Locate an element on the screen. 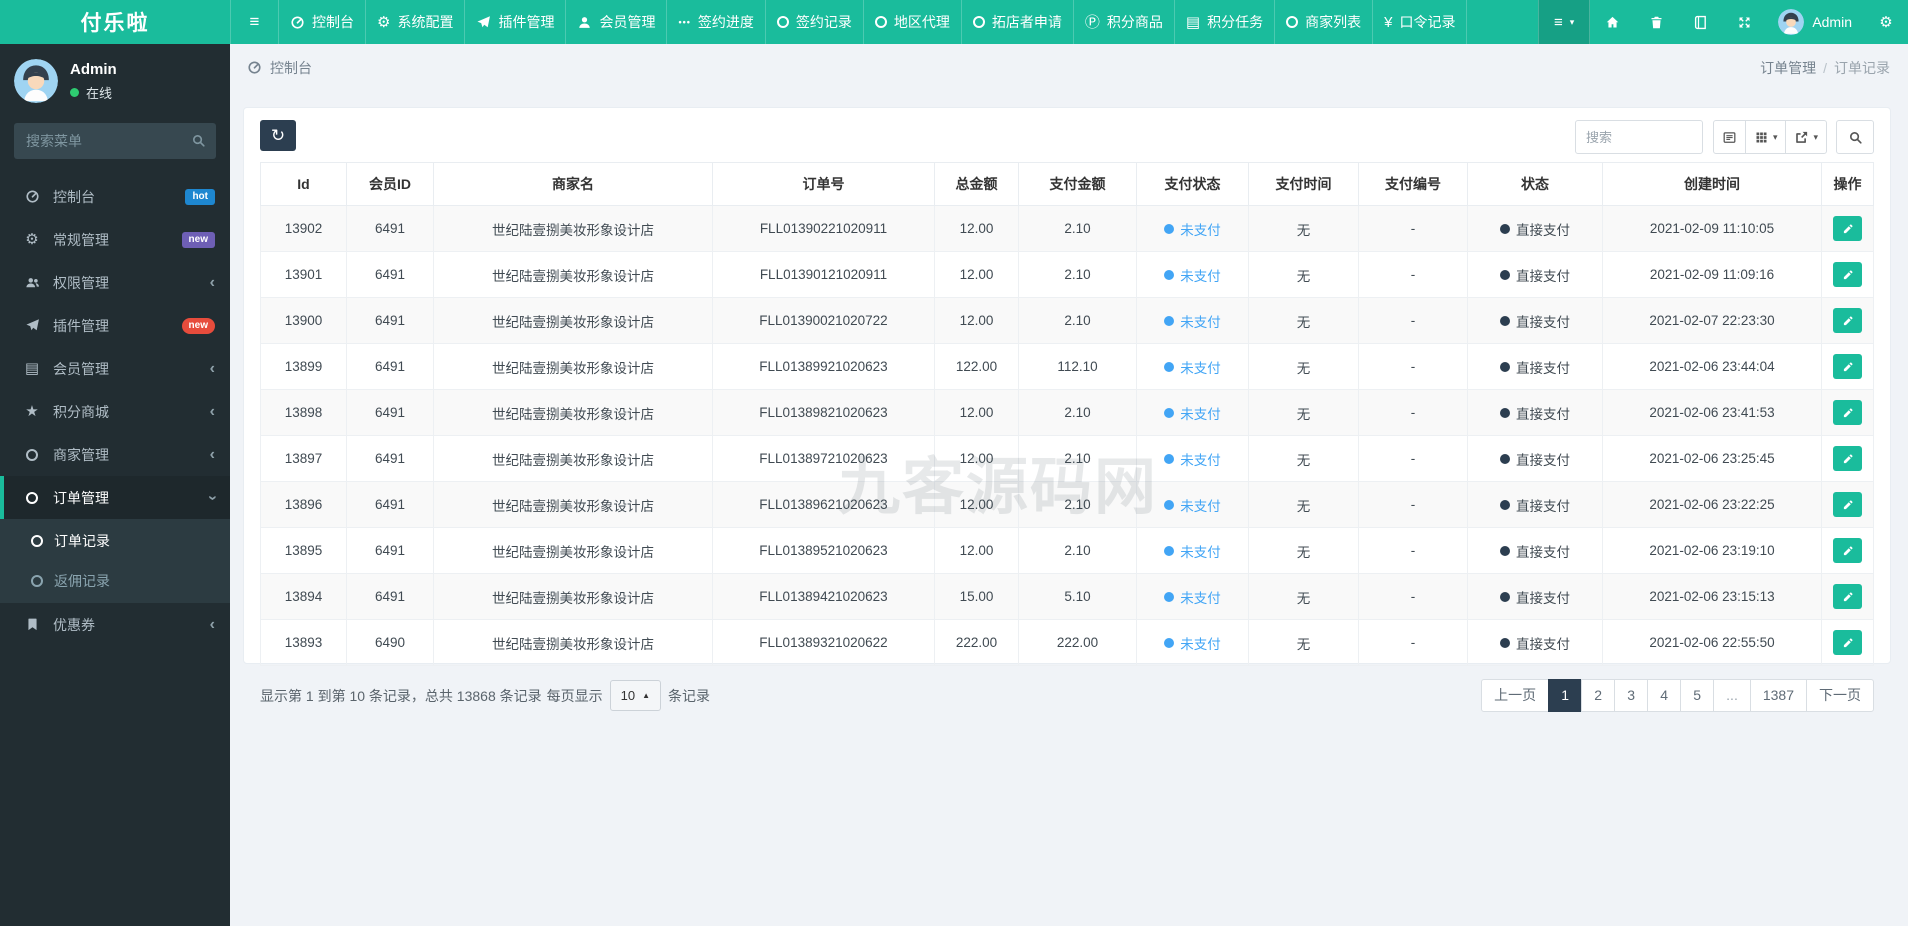 The height and width of the screenshot is (926, 1908). gear-icon: ⚙ is located at coordinates (384, 22).